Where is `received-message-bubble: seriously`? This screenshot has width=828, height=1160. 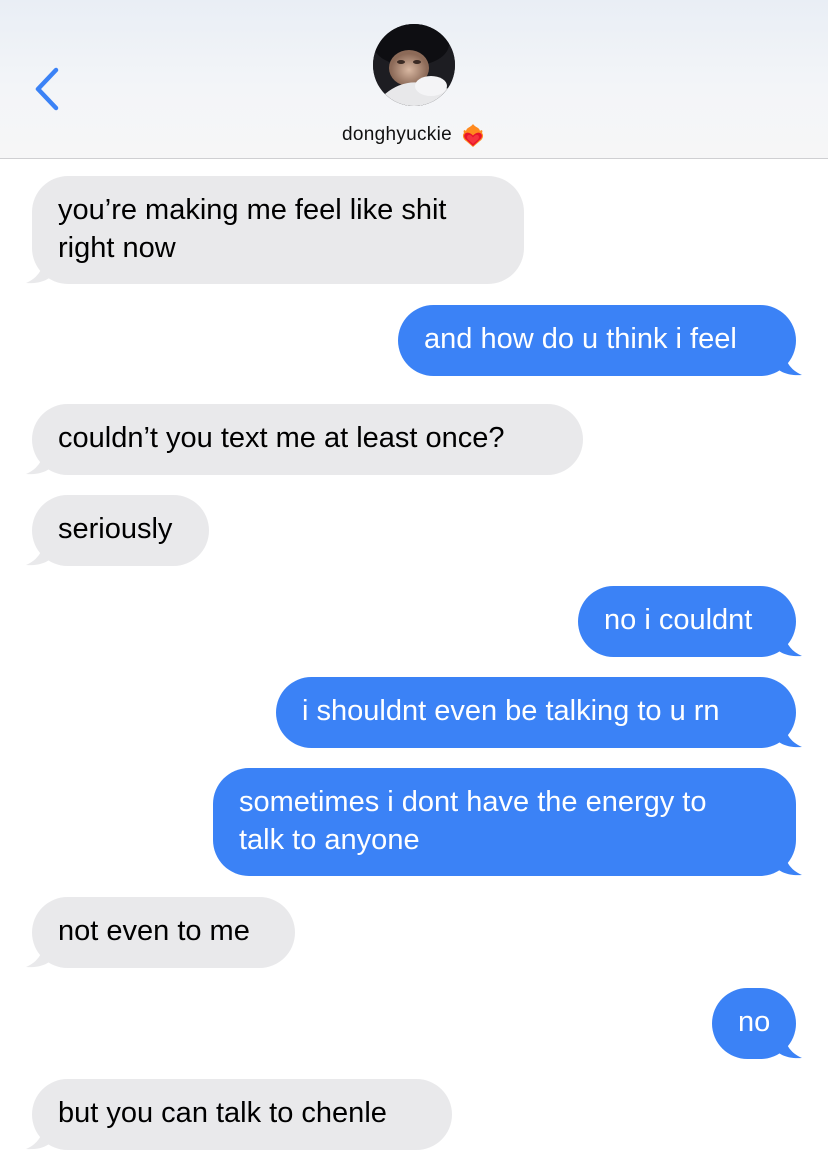 received-message-bubble: seriously is located at coordinates (120, 530).